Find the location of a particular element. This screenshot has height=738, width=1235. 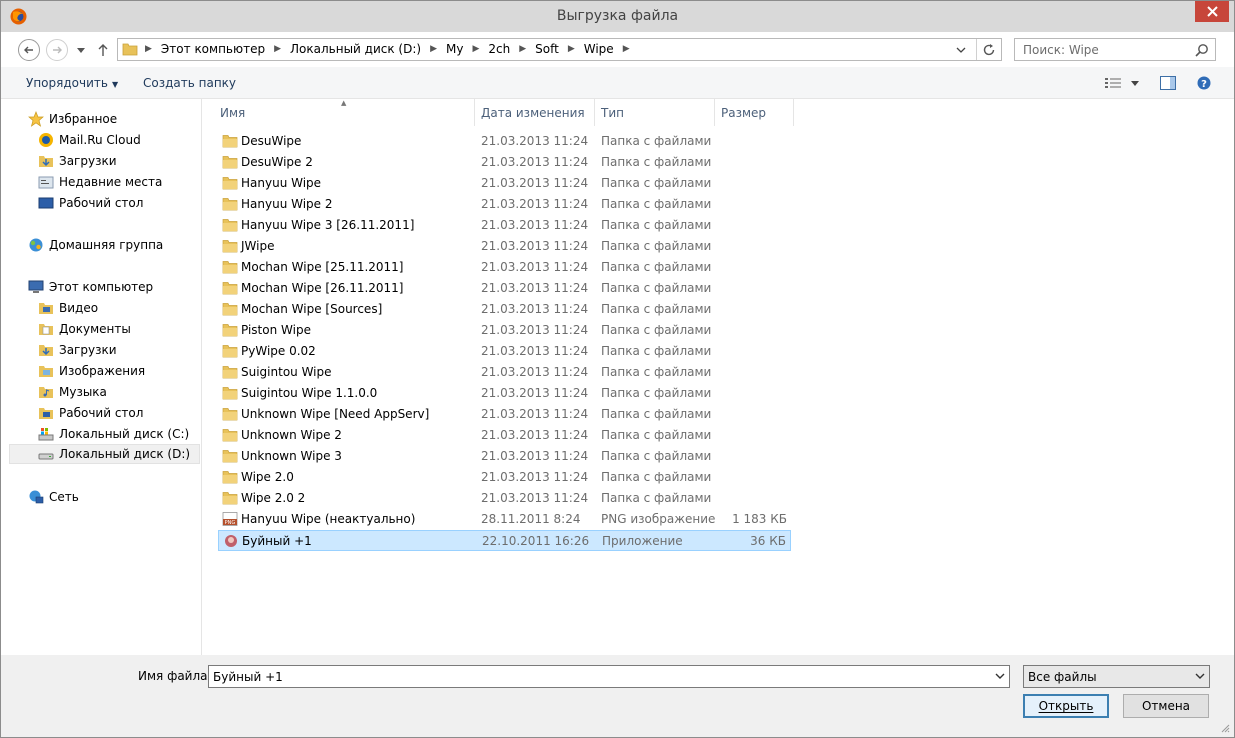

breadcrumb-item: Локальный диск (D:) is located at coordinates (355, 49).